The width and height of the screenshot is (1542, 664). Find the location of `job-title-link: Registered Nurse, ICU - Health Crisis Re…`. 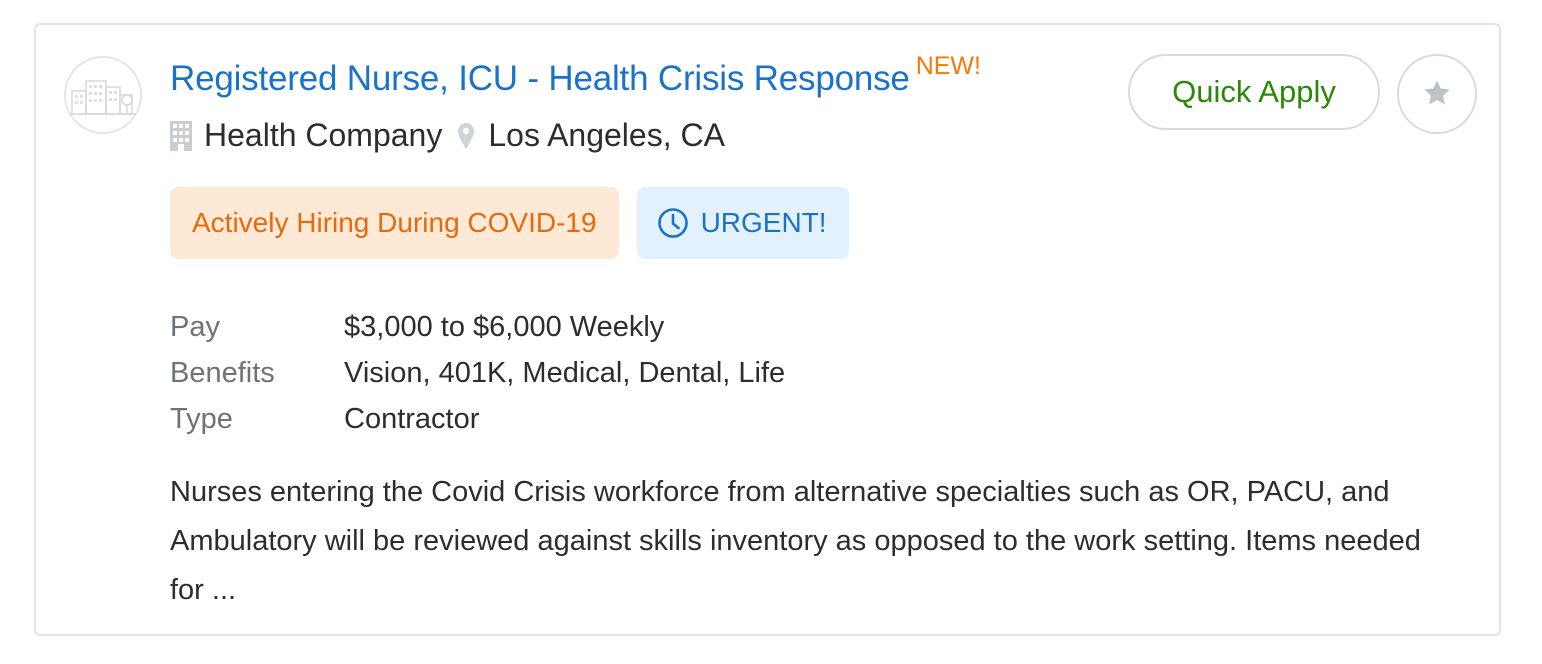

job-title-link: Registered Nurse, ICU - Health Crisis Re… is located at coordinates (540, 78).